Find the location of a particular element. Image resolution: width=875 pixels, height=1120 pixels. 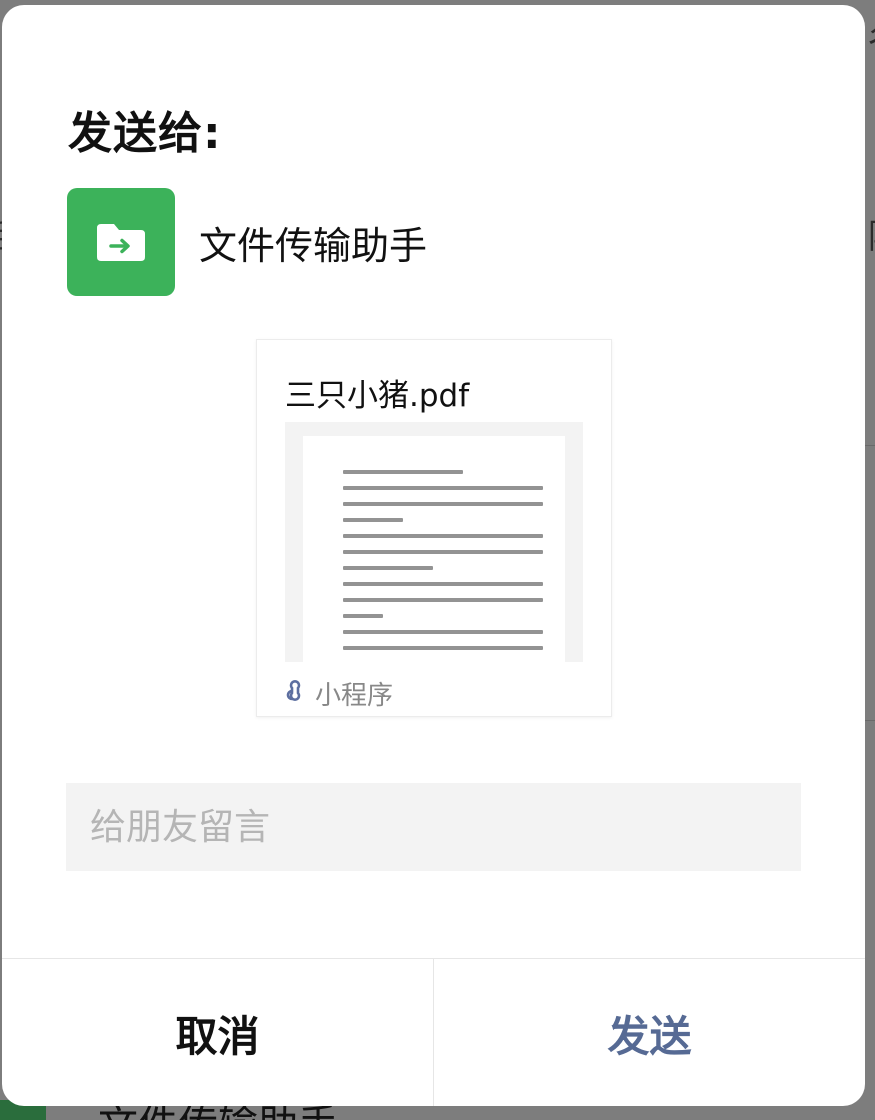

shared-file-card: 三只小猪.pdf 小程序 is located at coordinates (434, 528).